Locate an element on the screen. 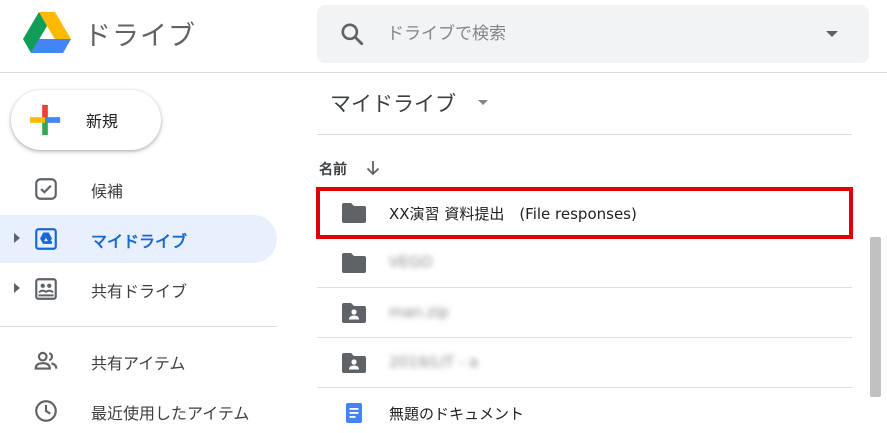  sidebar-divider is located at coordinates (138, 326).